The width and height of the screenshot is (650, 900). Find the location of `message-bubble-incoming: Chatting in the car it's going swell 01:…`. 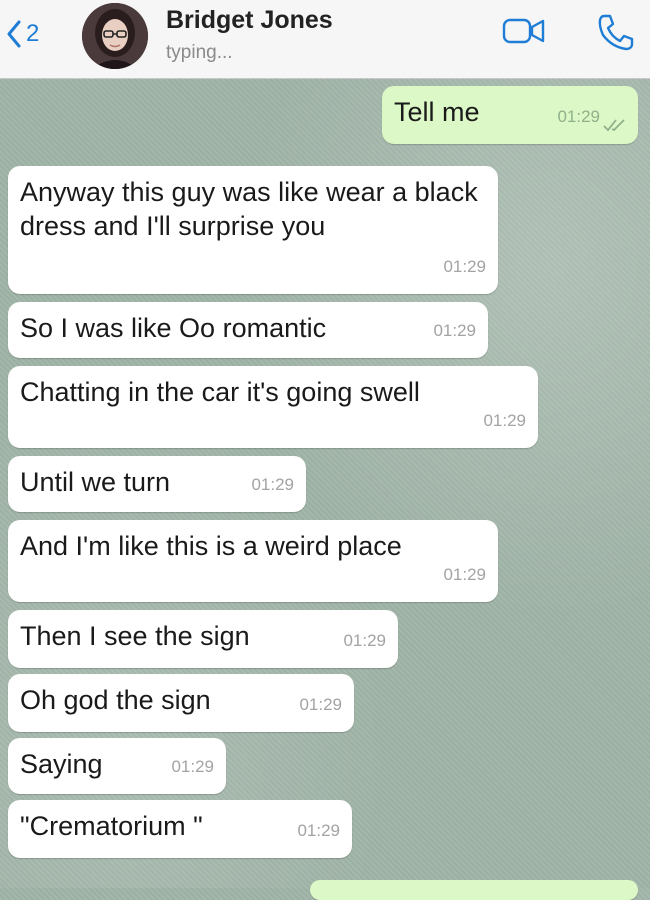

message-bubble-incoming: Chatting in the car it's going swell 01:… is located at coordinates (273, 407).